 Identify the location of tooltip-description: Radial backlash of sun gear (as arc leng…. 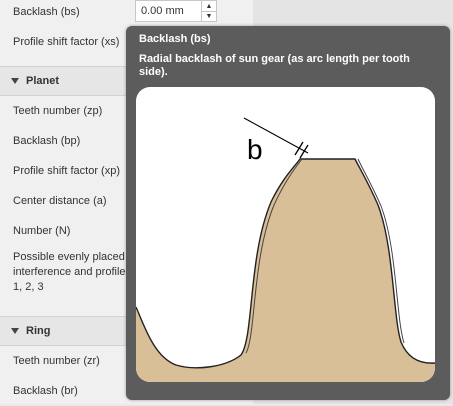
(274, 65).